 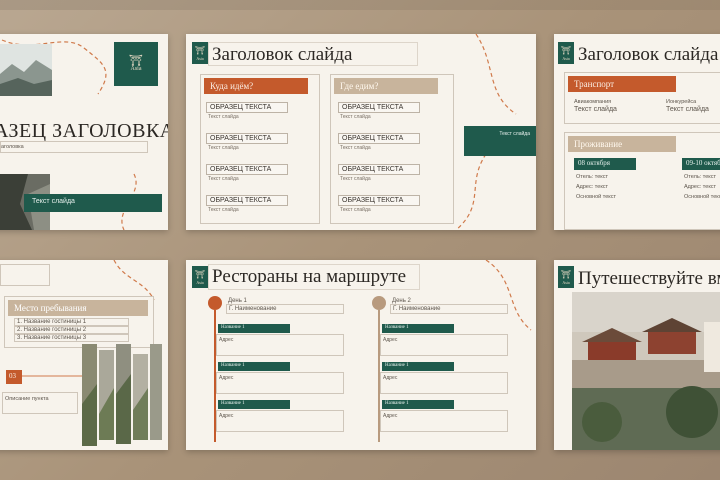 What do you see at coordinates (500, 141) in the screenshot?
I see `side-text-box: Текст слайда` at bounding box center [500, 141].